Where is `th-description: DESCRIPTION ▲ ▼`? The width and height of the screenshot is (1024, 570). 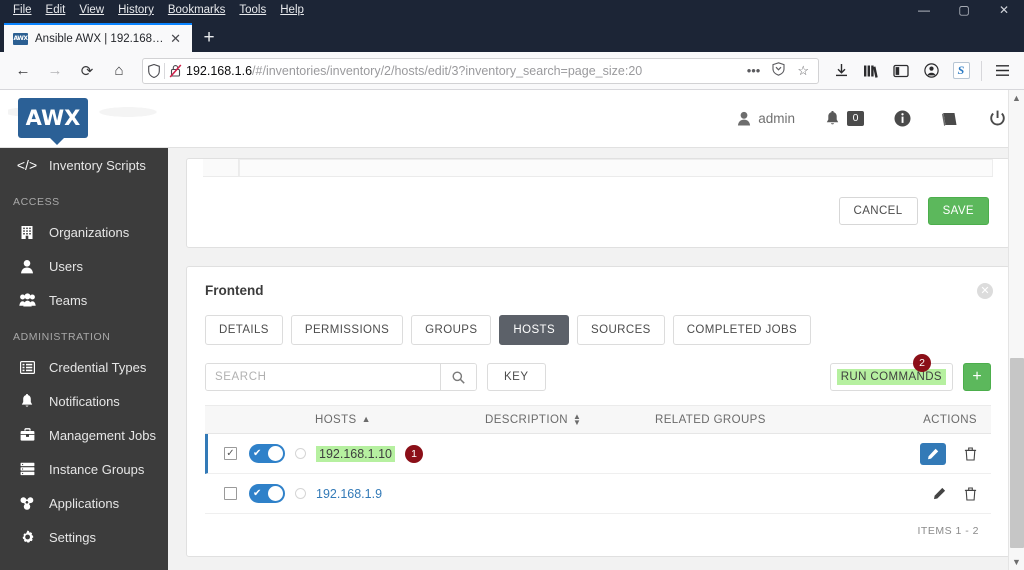
th-description: DESCRIPTION ▲ ▼ is located at coordinates (570, 419).